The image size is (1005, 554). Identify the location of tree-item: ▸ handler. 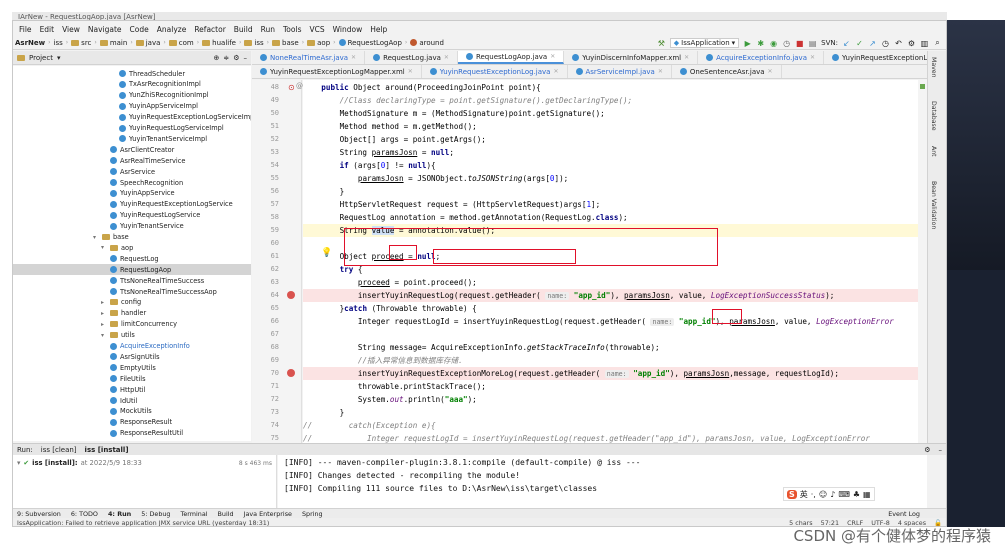
(132, 313).